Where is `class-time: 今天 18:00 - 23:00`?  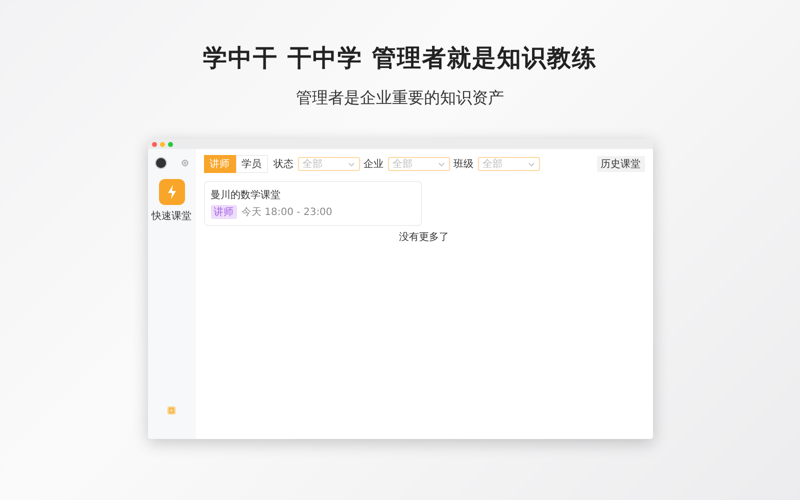 class-time: 今天 18:00 - 23:00 is located at coordinates (287, 212).